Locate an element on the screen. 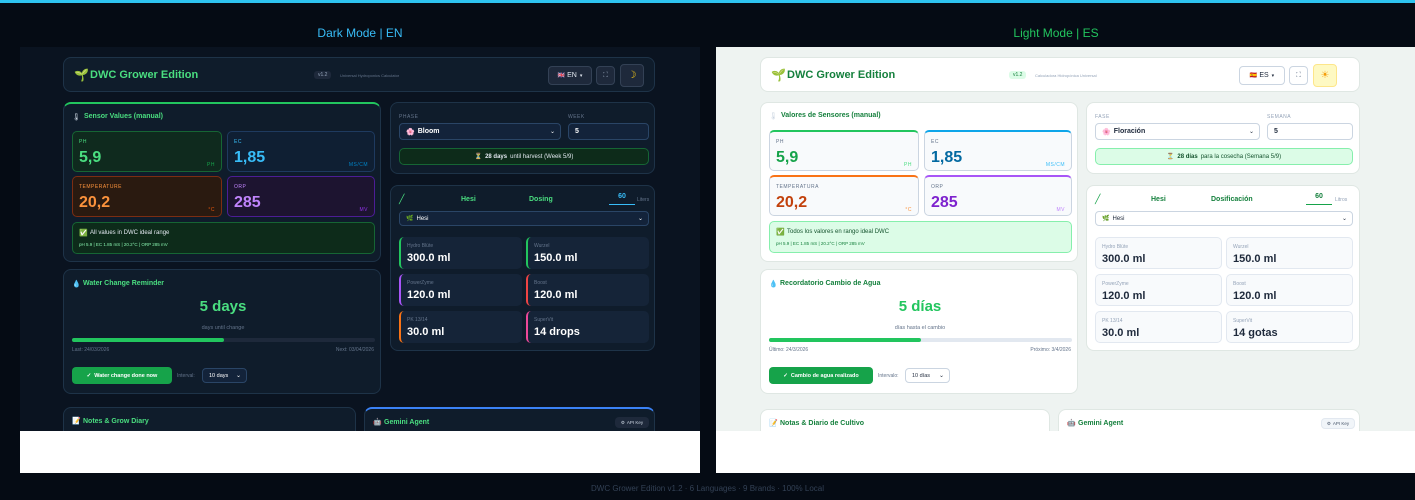 The width and height of the screenshot is (1415, 500). water-progress-fill is located at coordinates (845, 340).